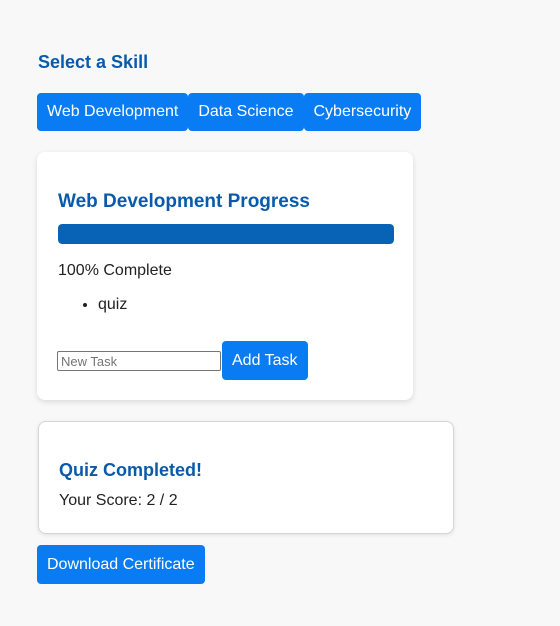 The height and width of the screenshot is (626, 560). Describe the element at coordinates (265, 360) in the screenshot. I see `add-task-button: Add Task` at that location.